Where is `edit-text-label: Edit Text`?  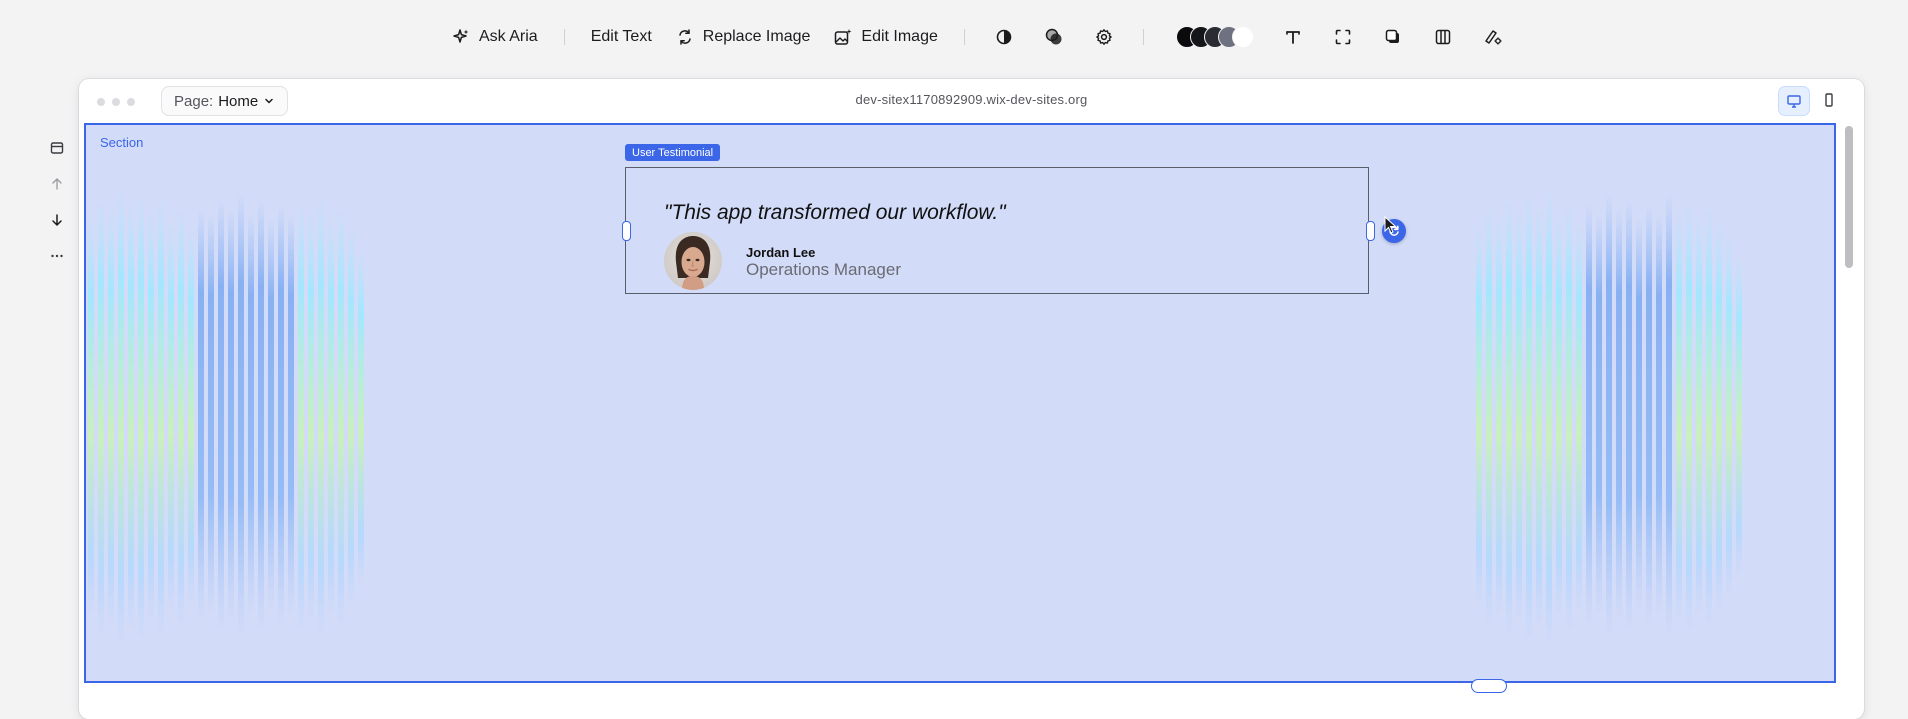
edit-text-label: Edit Text is located at coordinates (621, 36).